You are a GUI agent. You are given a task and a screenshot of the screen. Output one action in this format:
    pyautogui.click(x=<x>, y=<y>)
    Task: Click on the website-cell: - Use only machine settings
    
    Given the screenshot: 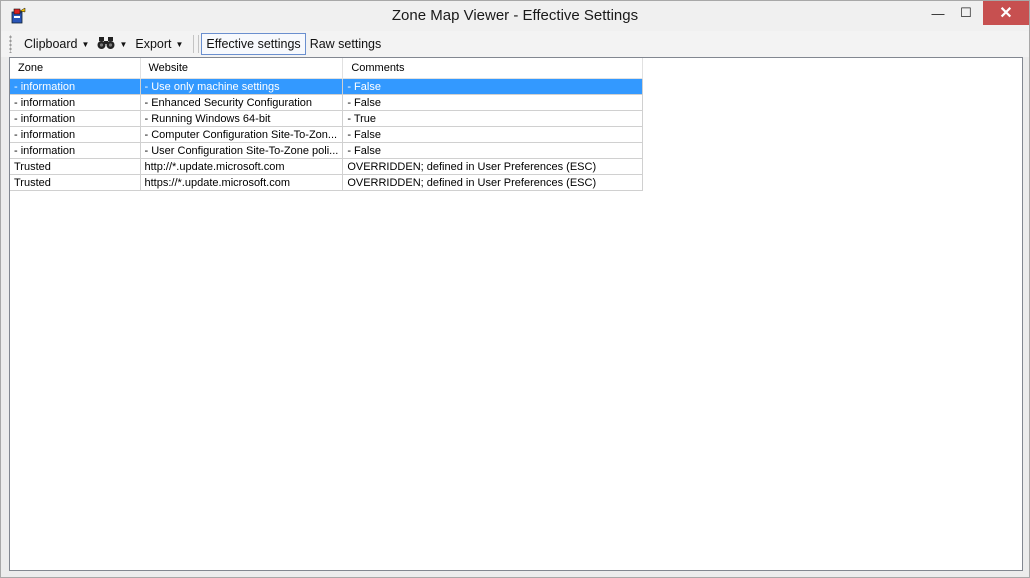 What is the action you would take?
    pyautogui.click(x=242, y=86)
    